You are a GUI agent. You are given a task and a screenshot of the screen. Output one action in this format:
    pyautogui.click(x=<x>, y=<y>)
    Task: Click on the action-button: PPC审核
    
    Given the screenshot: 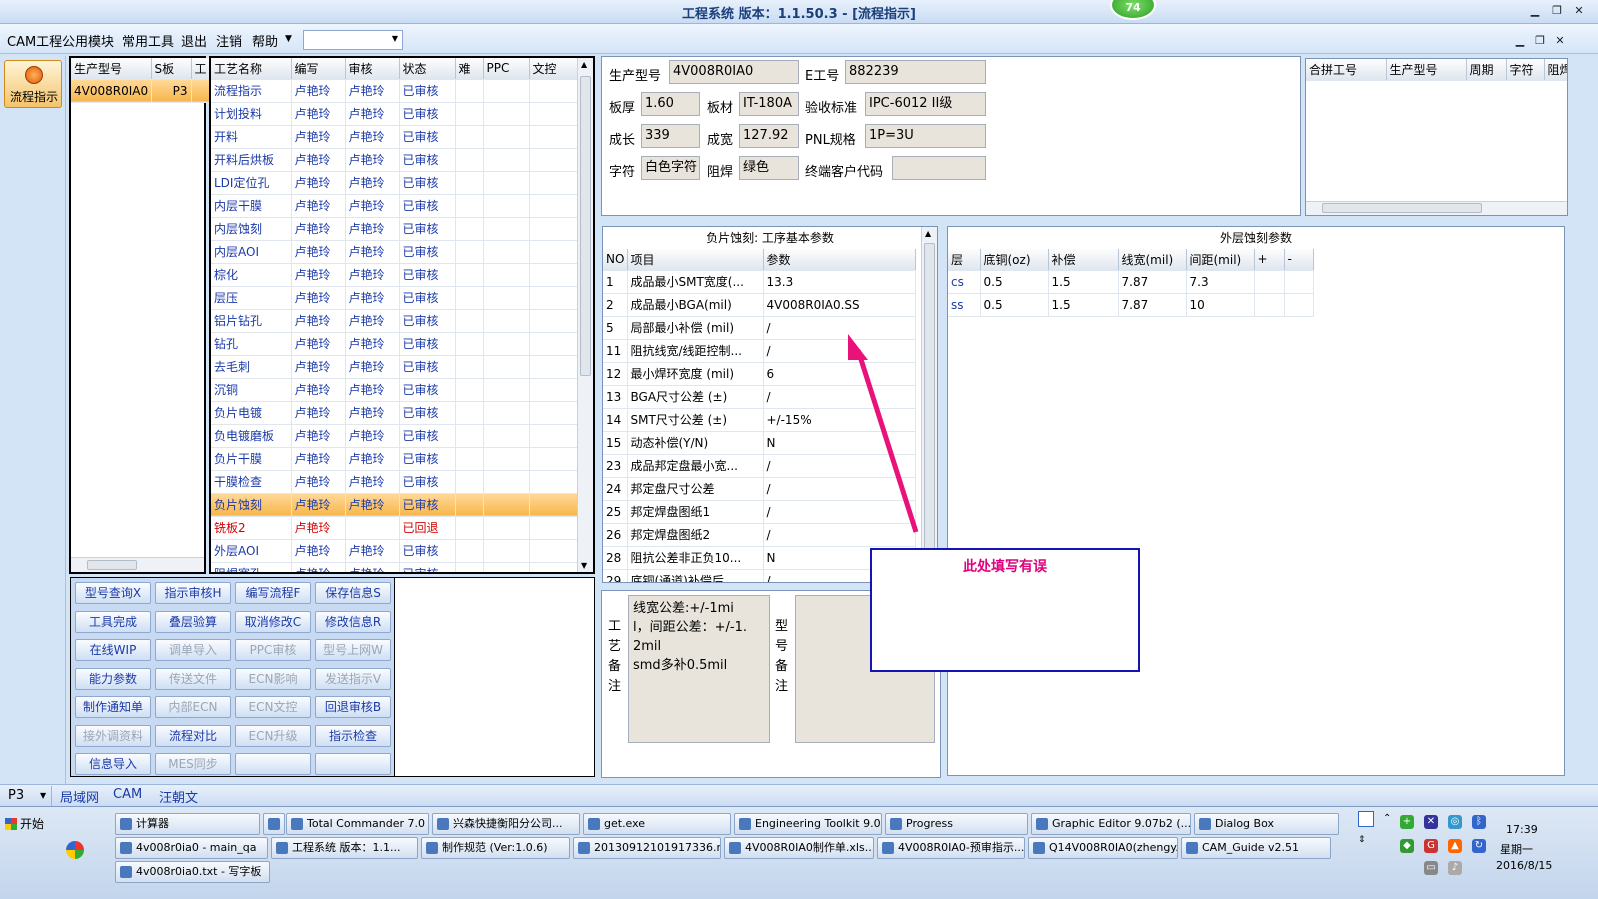 What is the action you would take?
    pyautogui.click(x=273, y=650)
    